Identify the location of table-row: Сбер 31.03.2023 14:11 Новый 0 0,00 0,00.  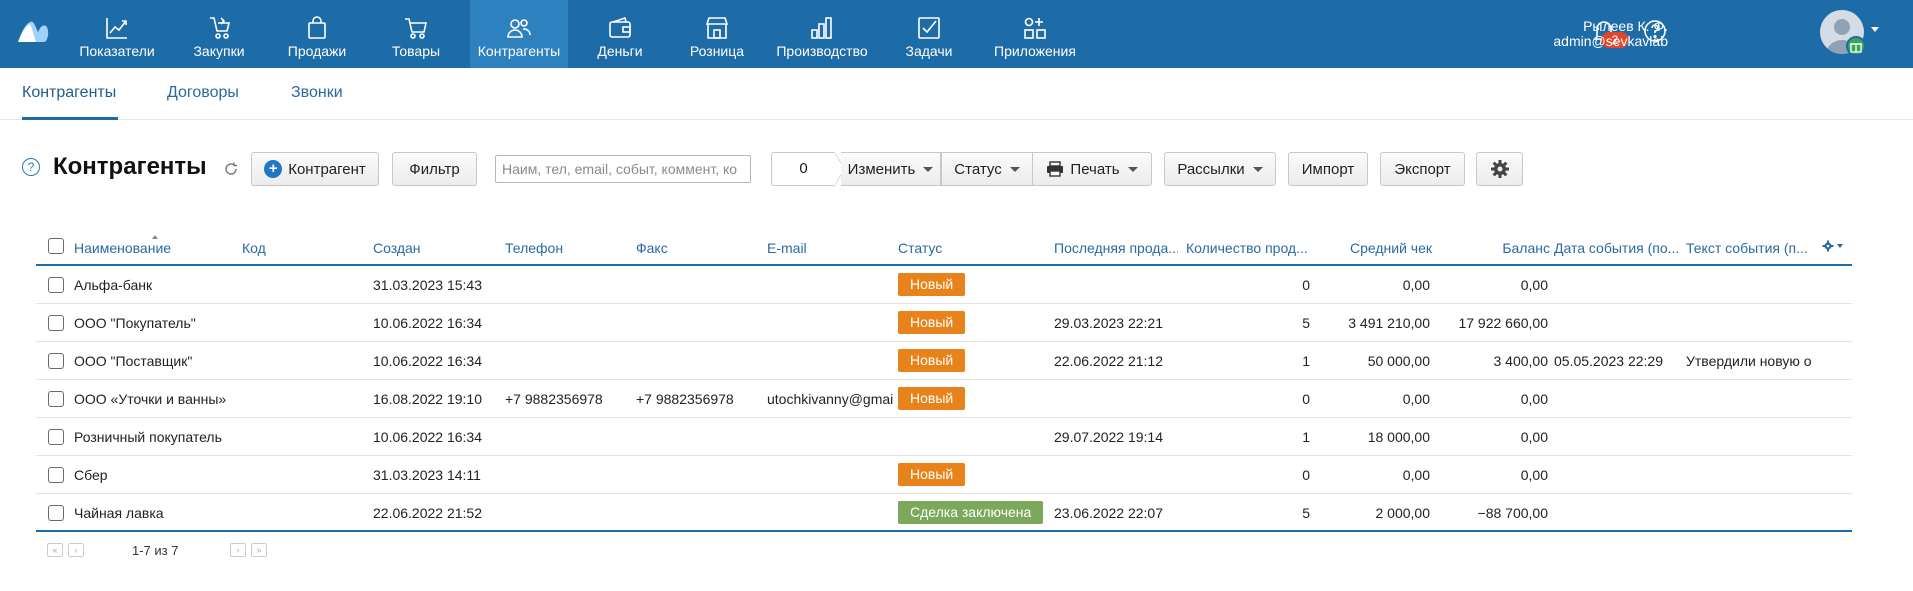
(944, 475).